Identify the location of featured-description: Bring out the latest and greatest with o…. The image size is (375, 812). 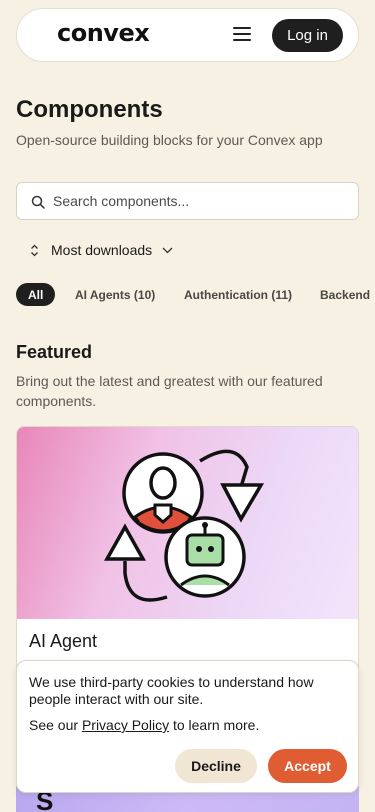
(169, 391).